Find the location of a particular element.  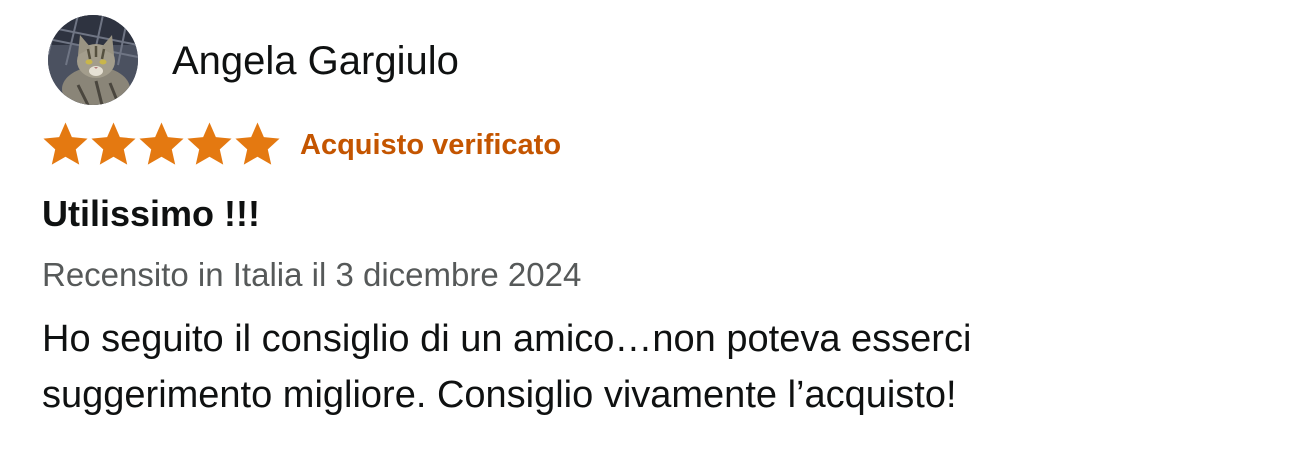

star-rating is located at coordinates (161, 144).